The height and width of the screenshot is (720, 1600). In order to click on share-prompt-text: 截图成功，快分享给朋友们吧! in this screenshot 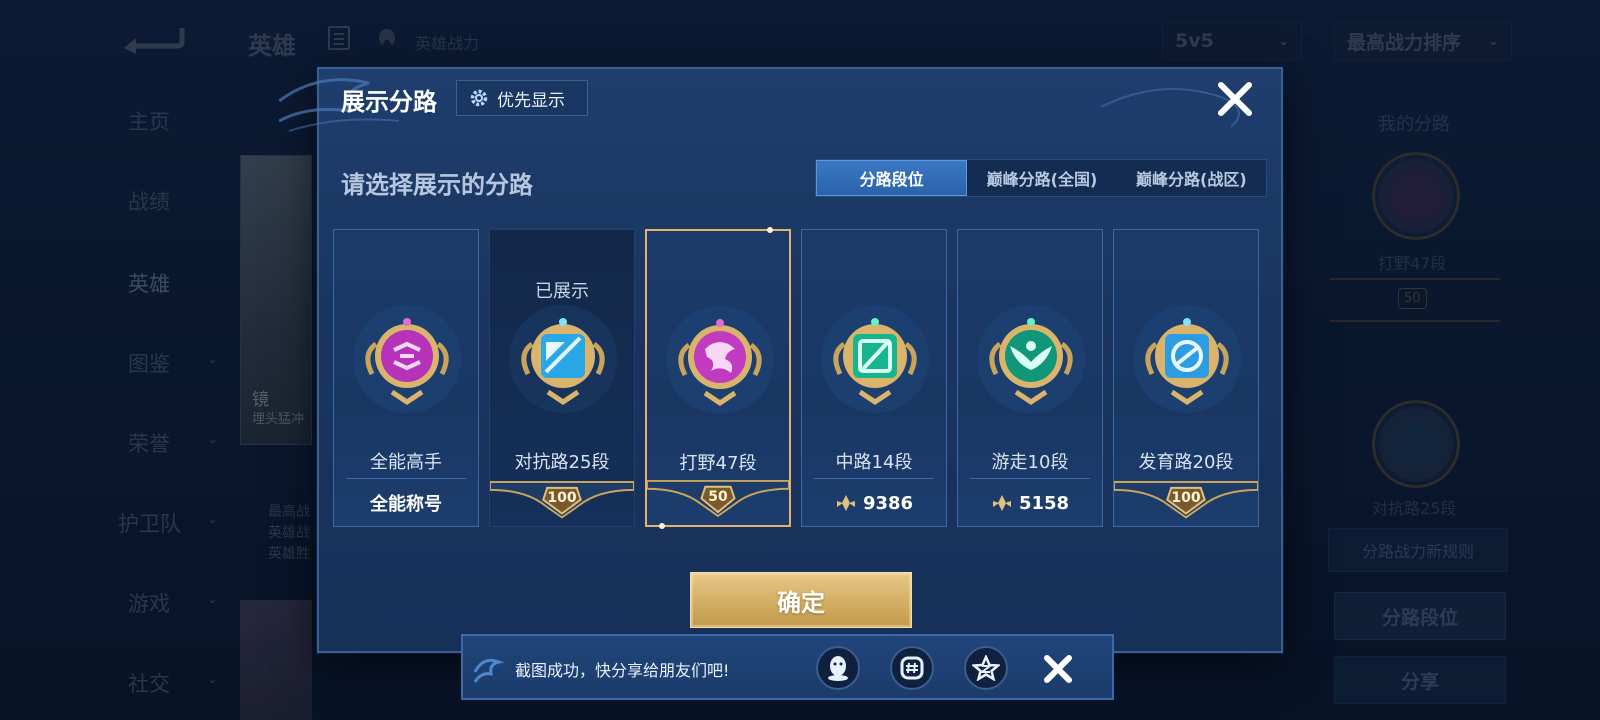, I will do `click(622, 670)`.